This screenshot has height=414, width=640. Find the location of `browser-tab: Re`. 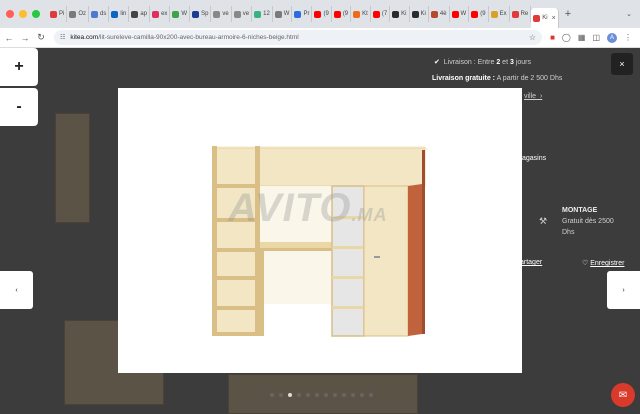

browser-tab: Re is located at coordinates (521, 14).